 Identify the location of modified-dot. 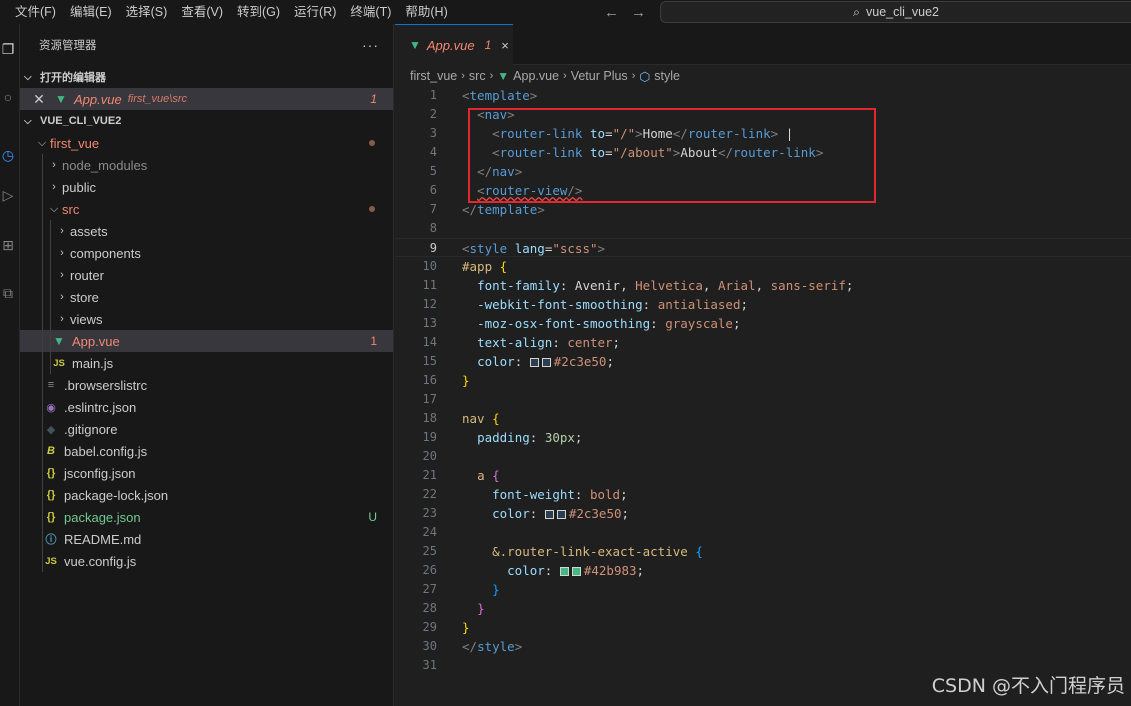
(372, 209).